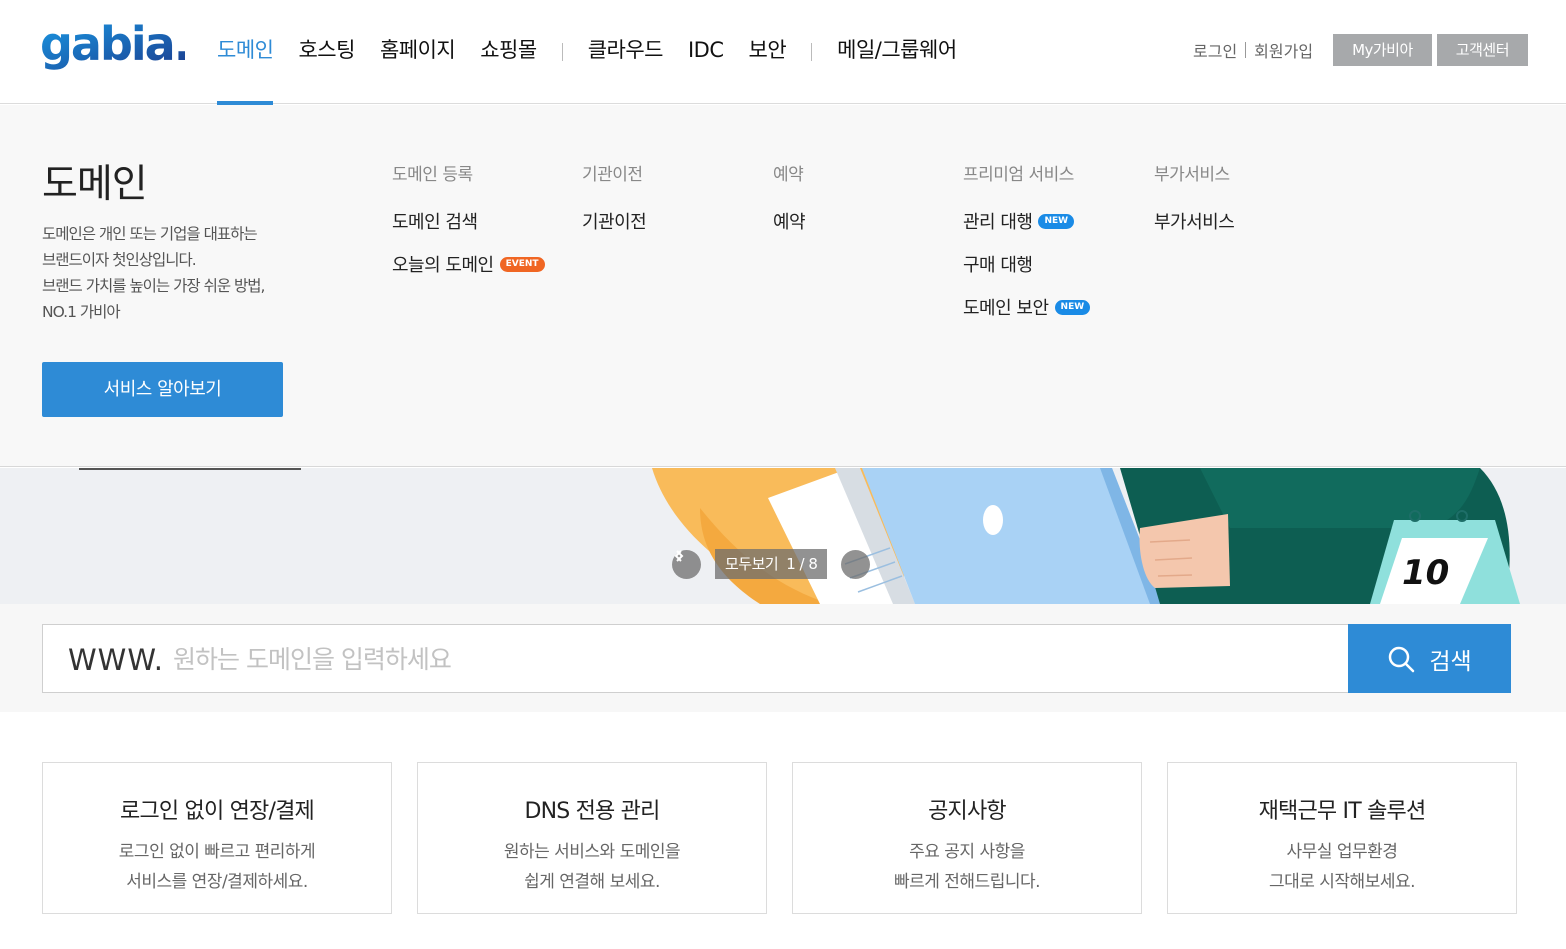  Describe the element at coordinates (150, 234) in the screenshot. I see `mega-desc-line: 도메인은 개인 또는 기업을 대표하는` at that location.